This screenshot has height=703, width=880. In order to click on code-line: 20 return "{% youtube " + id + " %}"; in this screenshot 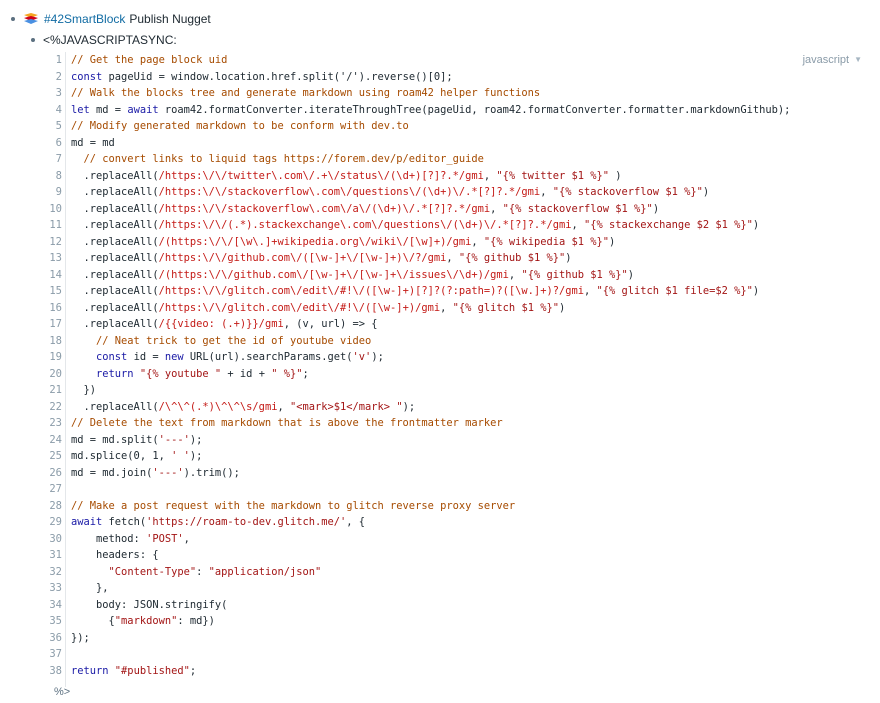, I will do `click(464, 374)`.